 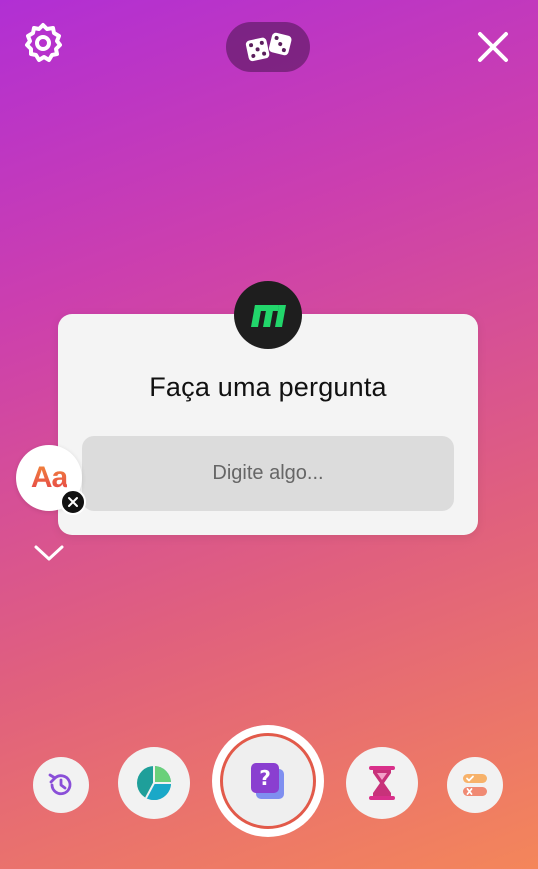 I want to click on dice-icon, so click(x=268, y=47).